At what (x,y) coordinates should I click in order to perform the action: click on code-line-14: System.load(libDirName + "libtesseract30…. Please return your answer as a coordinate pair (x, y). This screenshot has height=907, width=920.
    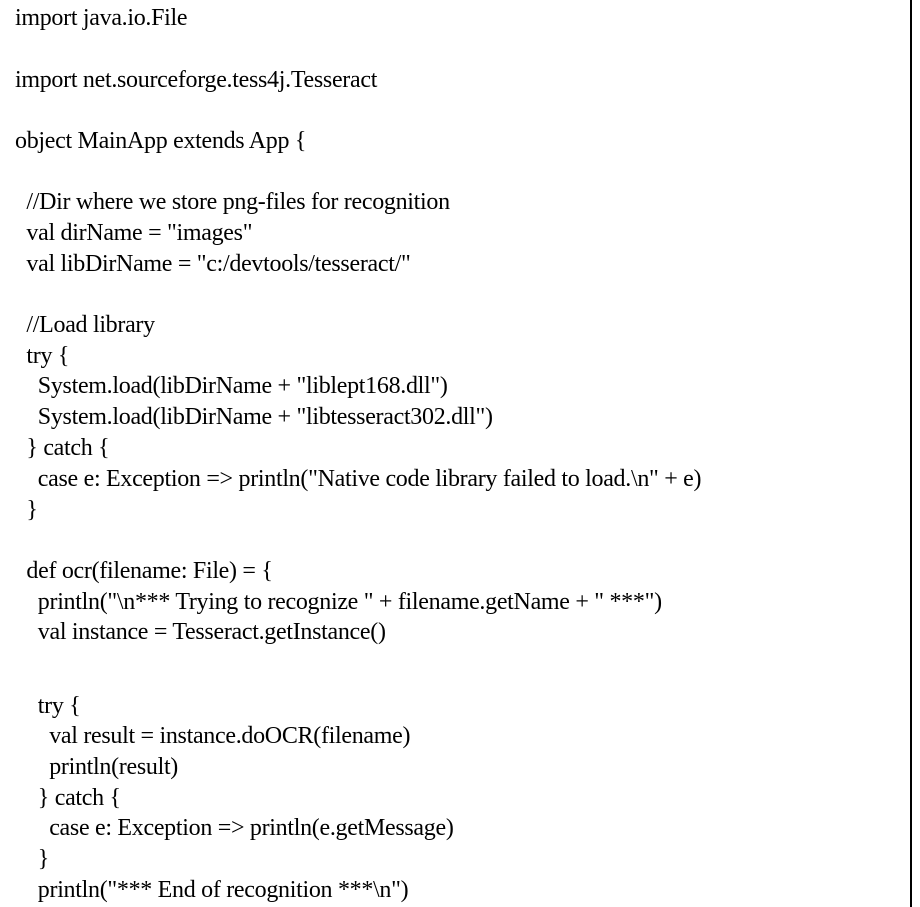
    Looking at the image, I should click on (254, 417).